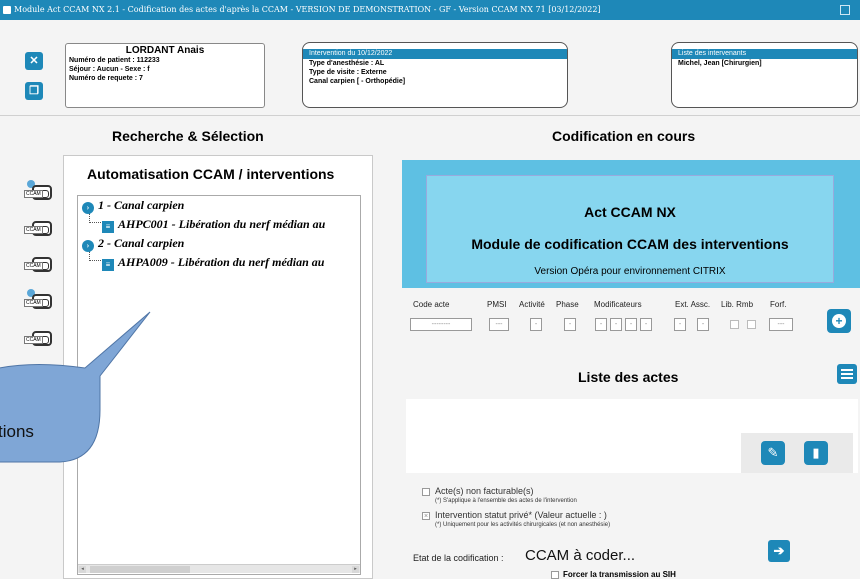 Image resolution: width=860 pixels, height=579 pixels. I want to click on banner-title: Act CCAM NX, so click(630, 212).